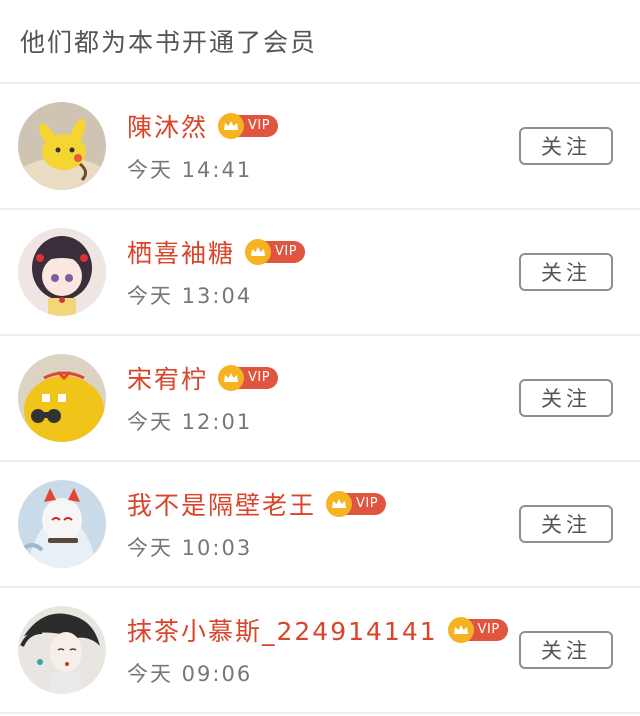 This screenshot has width=640, height=716. Describe the element at coordinates (190, 170) in the screenshot. I see `timestamp: 今天 14:41` at that location.